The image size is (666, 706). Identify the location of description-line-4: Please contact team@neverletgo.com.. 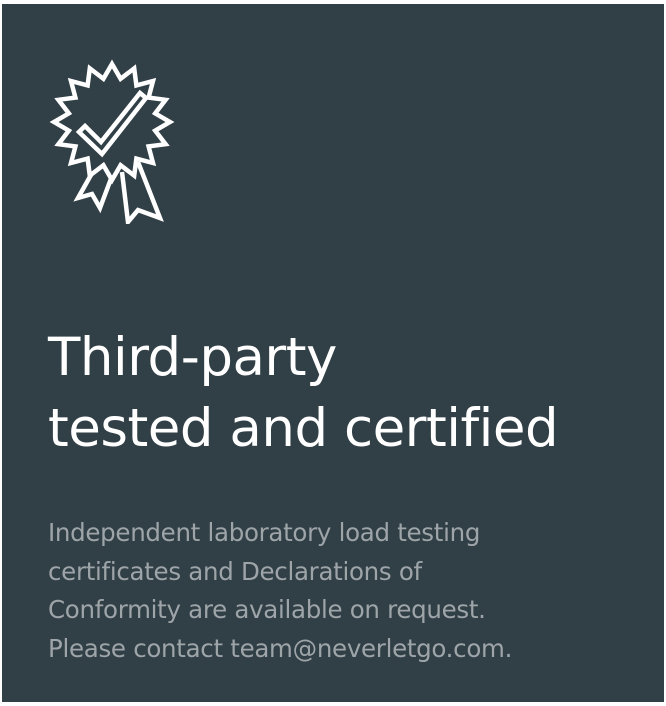
(280, 648).